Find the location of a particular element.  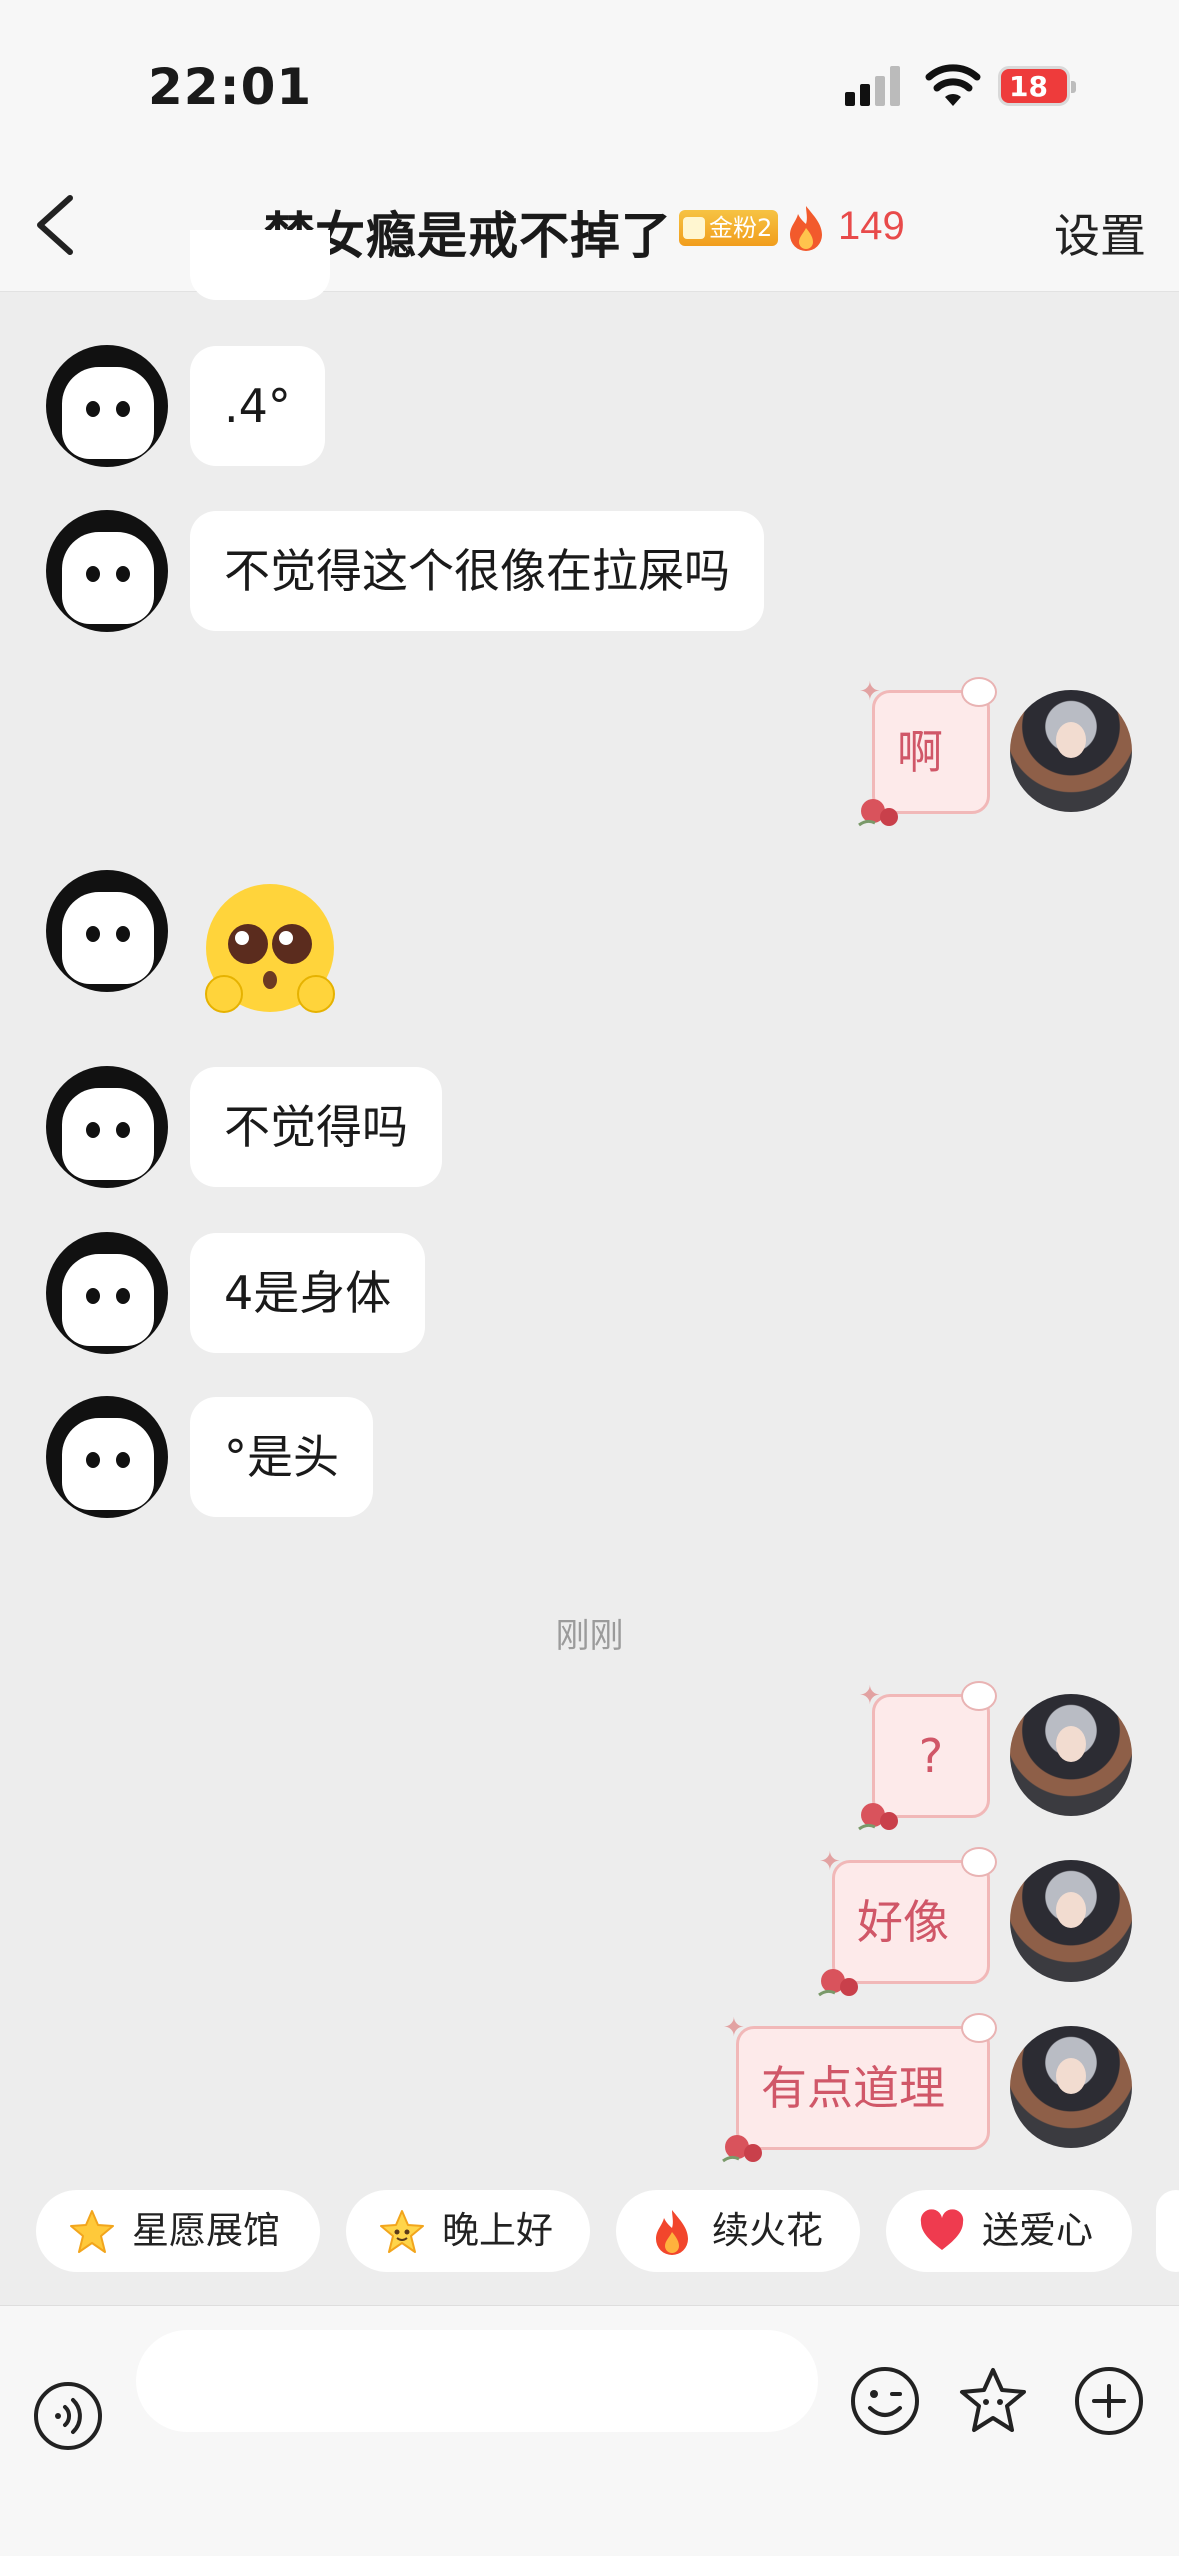

fire-streak-count: 149 is located at coordinates (871, 226).